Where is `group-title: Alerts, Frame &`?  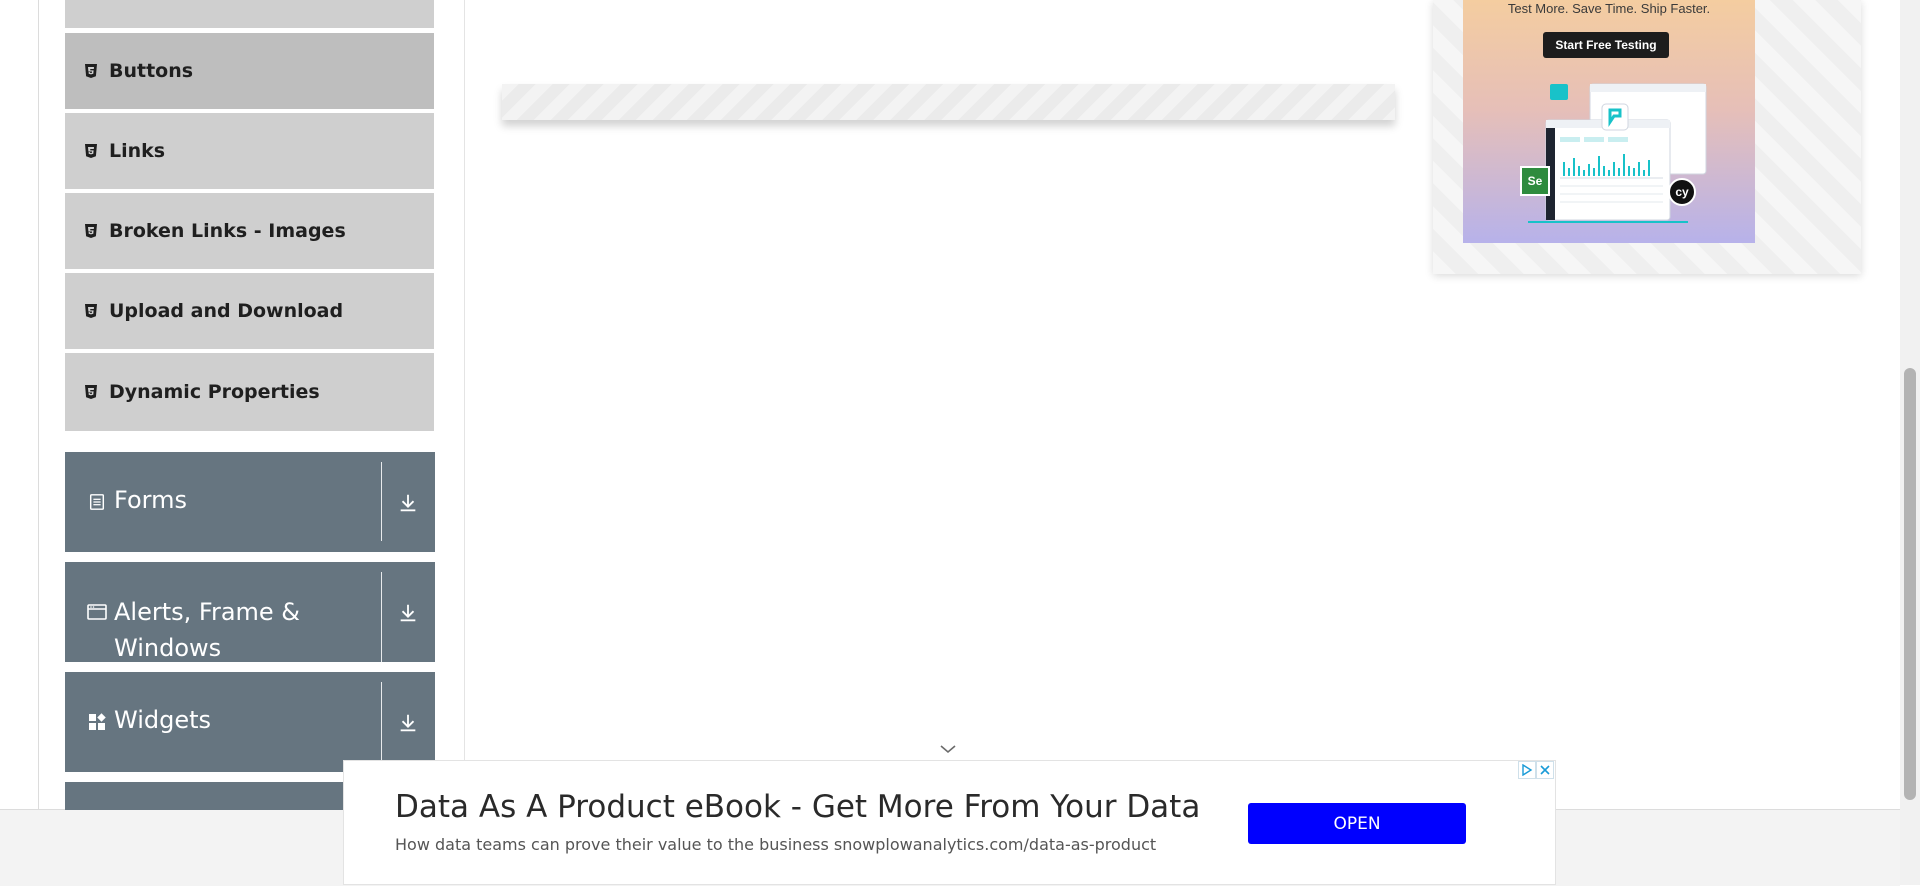 group-title: Alerts, Frame & is located at coordinates (207, 612).